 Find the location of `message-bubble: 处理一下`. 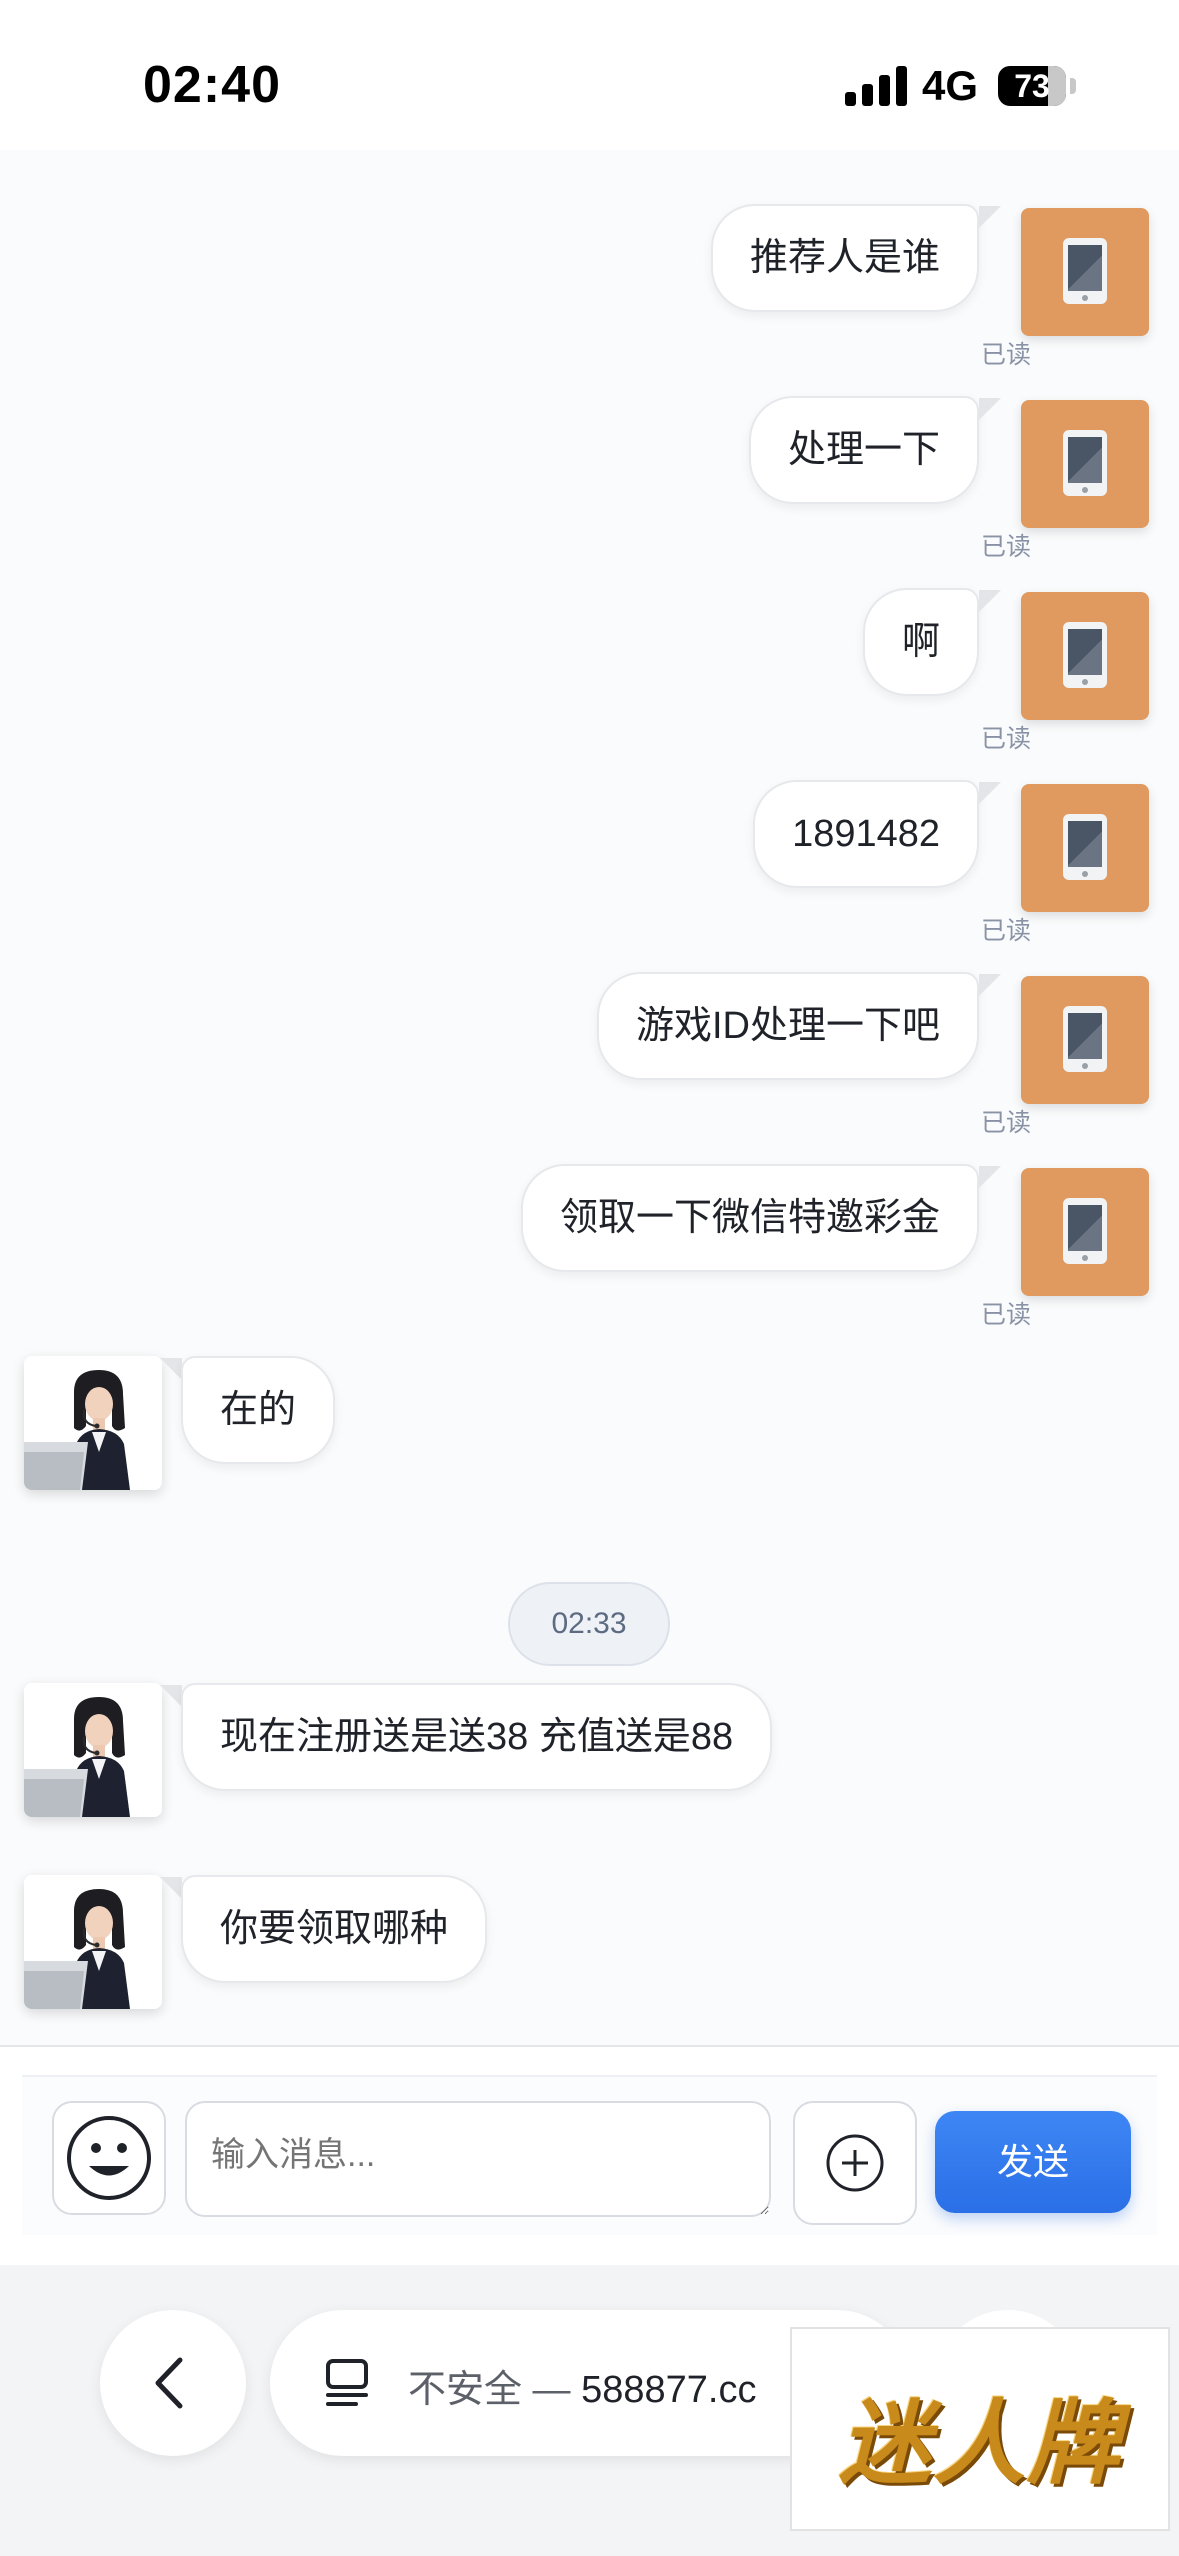

message-bubble: 处理一下 is located at coordinates (863, 450).